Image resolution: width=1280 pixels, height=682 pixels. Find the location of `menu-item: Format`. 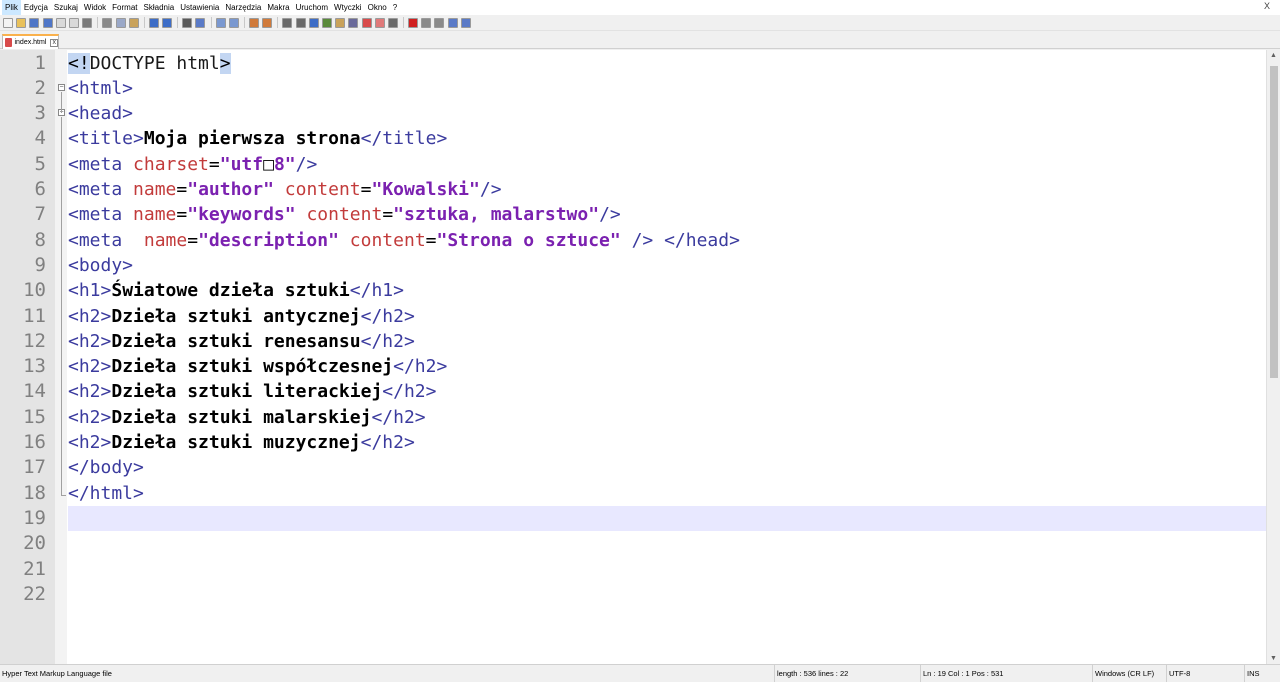

menu-item: Format is located at coordinates (124, 7).